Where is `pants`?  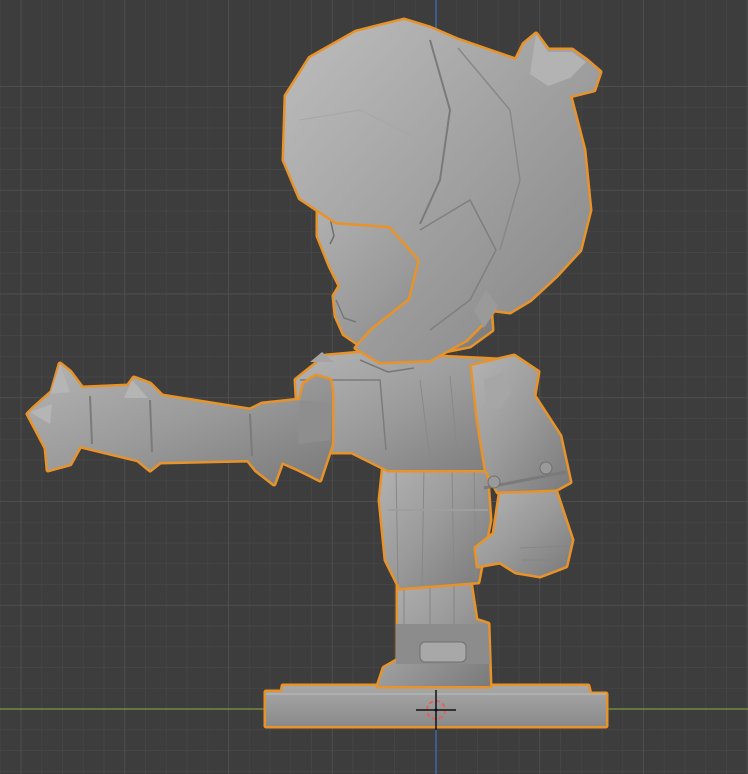
pants is located at coordinates (435, 525).